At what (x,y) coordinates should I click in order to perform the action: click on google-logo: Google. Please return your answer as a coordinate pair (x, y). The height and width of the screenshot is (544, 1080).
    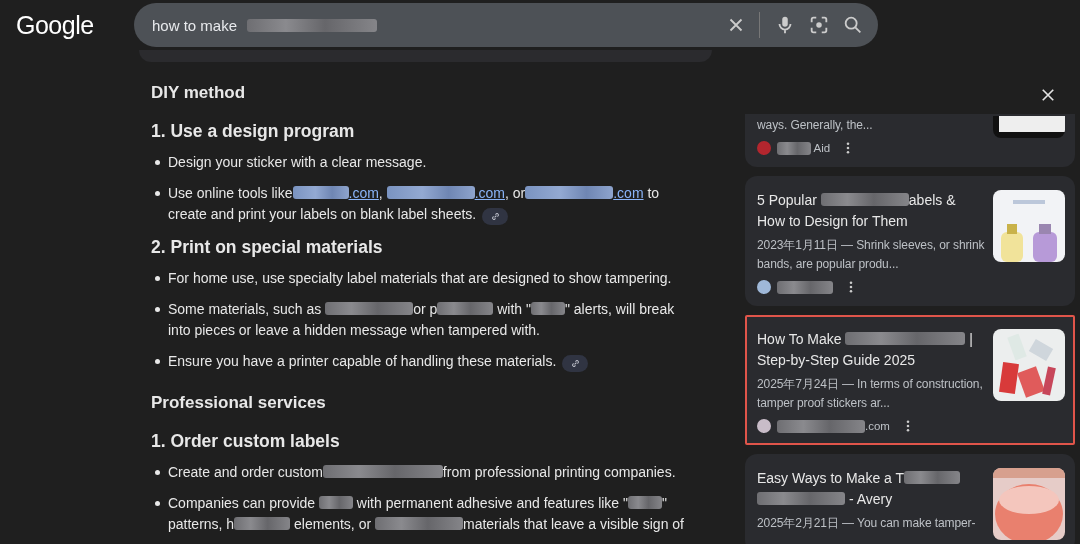
    Looking at the image, I should click on (67, 25).